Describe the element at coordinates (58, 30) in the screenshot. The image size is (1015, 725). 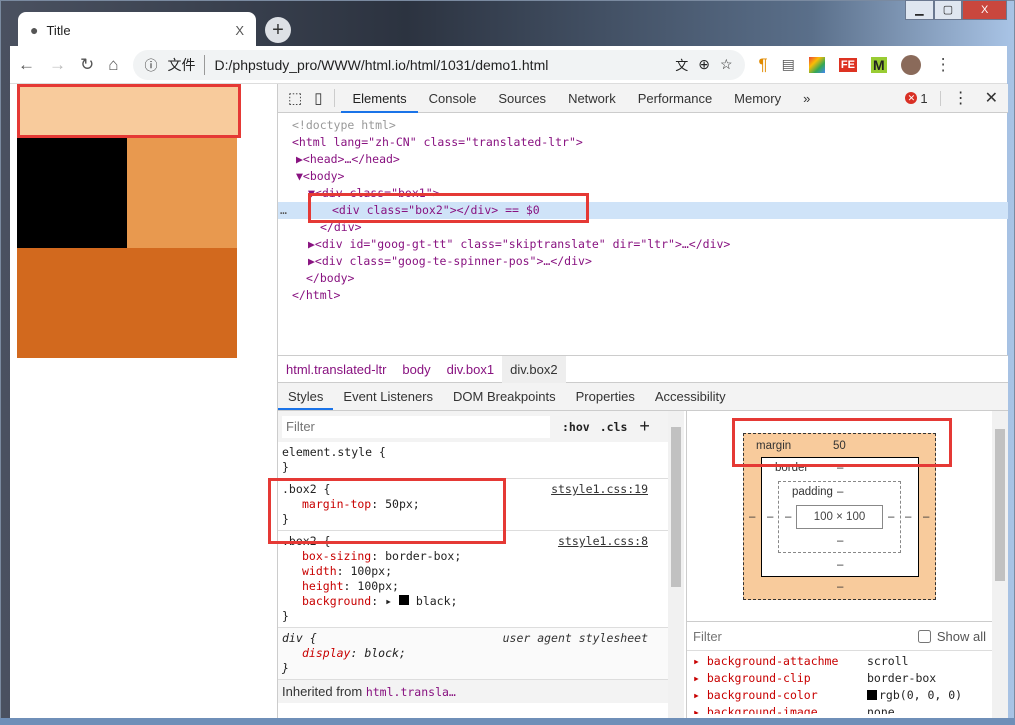
I see `tab-title: Title` at that location.